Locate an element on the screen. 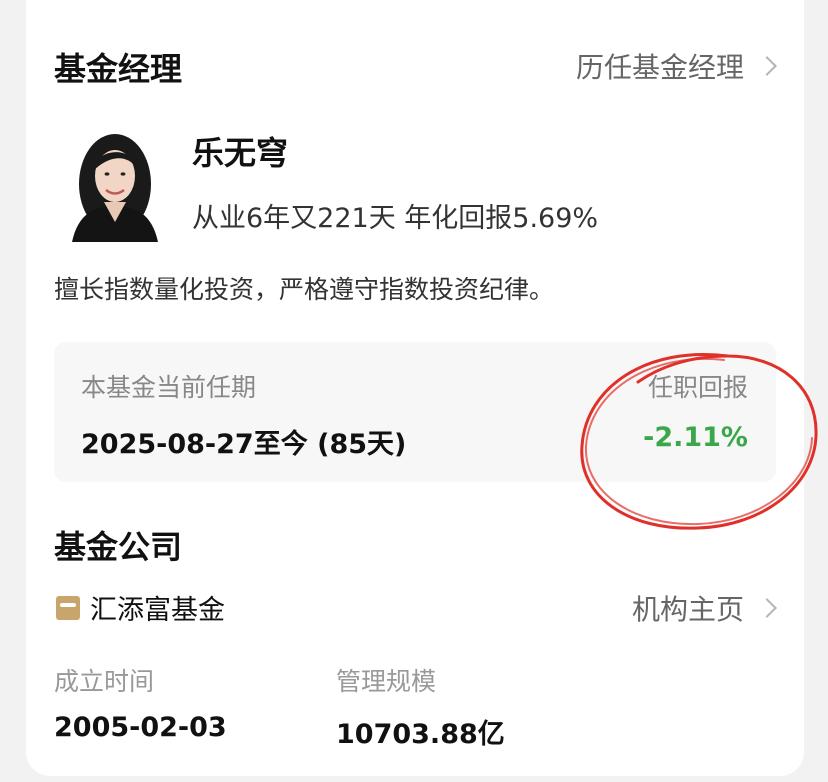 This screenshot has height=782, width=828. manager-description: 擅长指数量化投资，严格遵守指数投资纪律。 is located at coordinates (304, 289).